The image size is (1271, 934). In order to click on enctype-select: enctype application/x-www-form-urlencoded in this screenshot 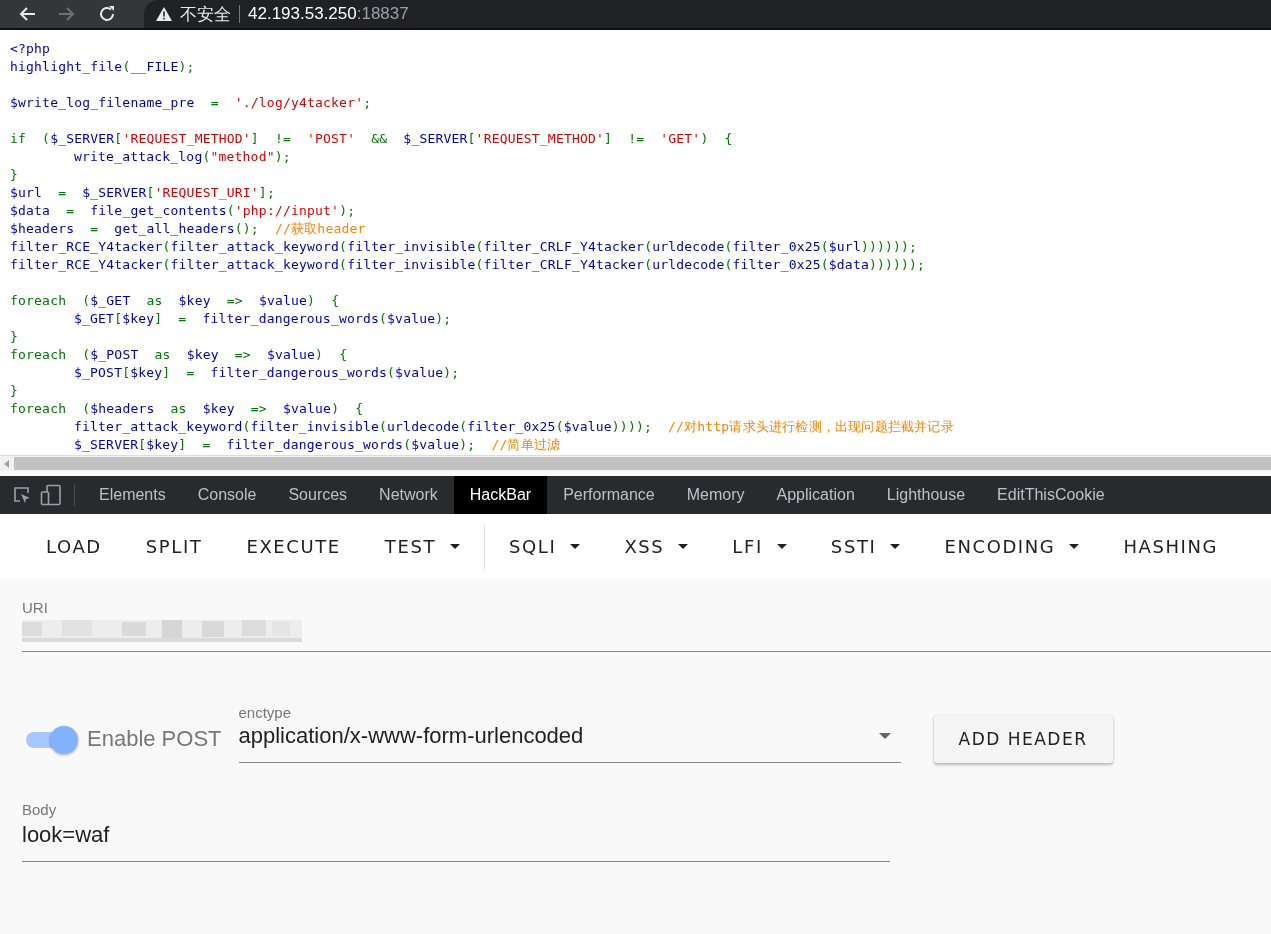, I will do `click(569, 733)`.